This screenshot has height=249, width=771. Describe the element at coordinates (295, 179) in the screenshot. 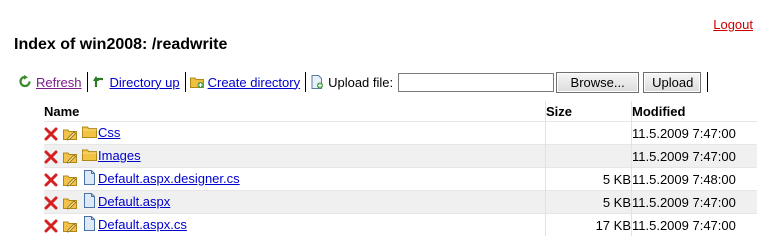

I see `name-cell: Default.aspx.designer.cs` at that location.